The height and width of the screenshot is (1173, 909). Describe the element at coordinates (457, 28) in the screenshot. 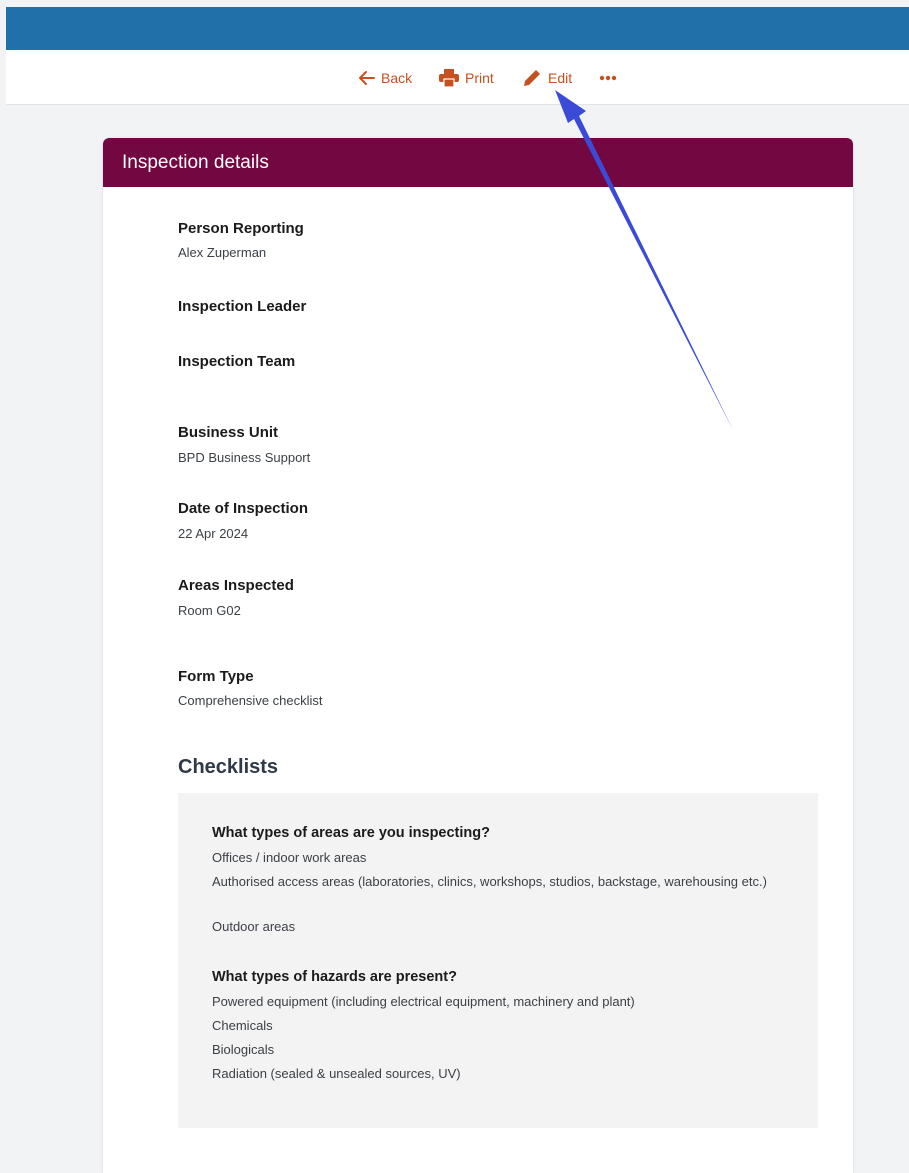

I see `top-app-bar` at that location.